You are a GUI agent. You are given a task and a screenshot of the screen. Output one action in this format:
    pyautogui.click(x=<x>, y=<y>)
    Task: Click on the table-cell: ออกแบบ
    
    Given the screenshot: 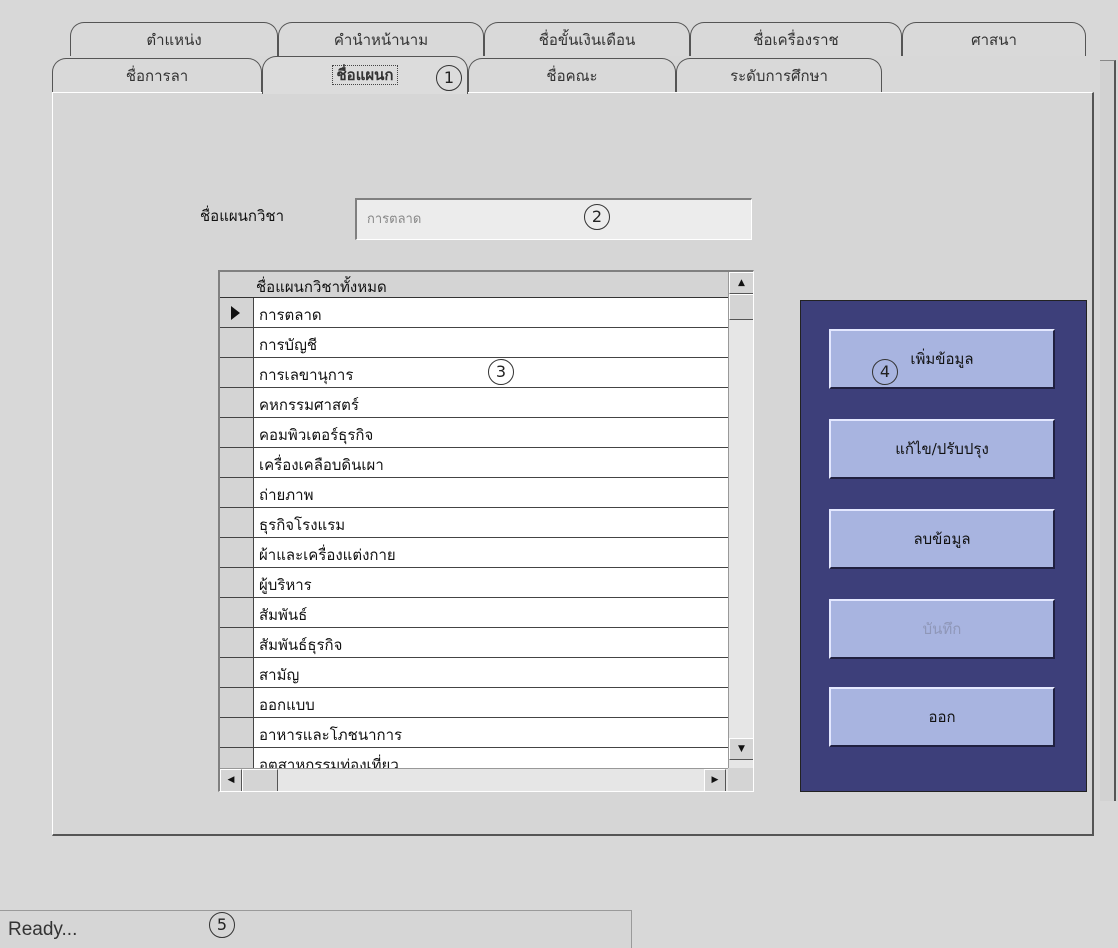 What is the action you would take?
    pyautogui.click(x=287, y=705)
    